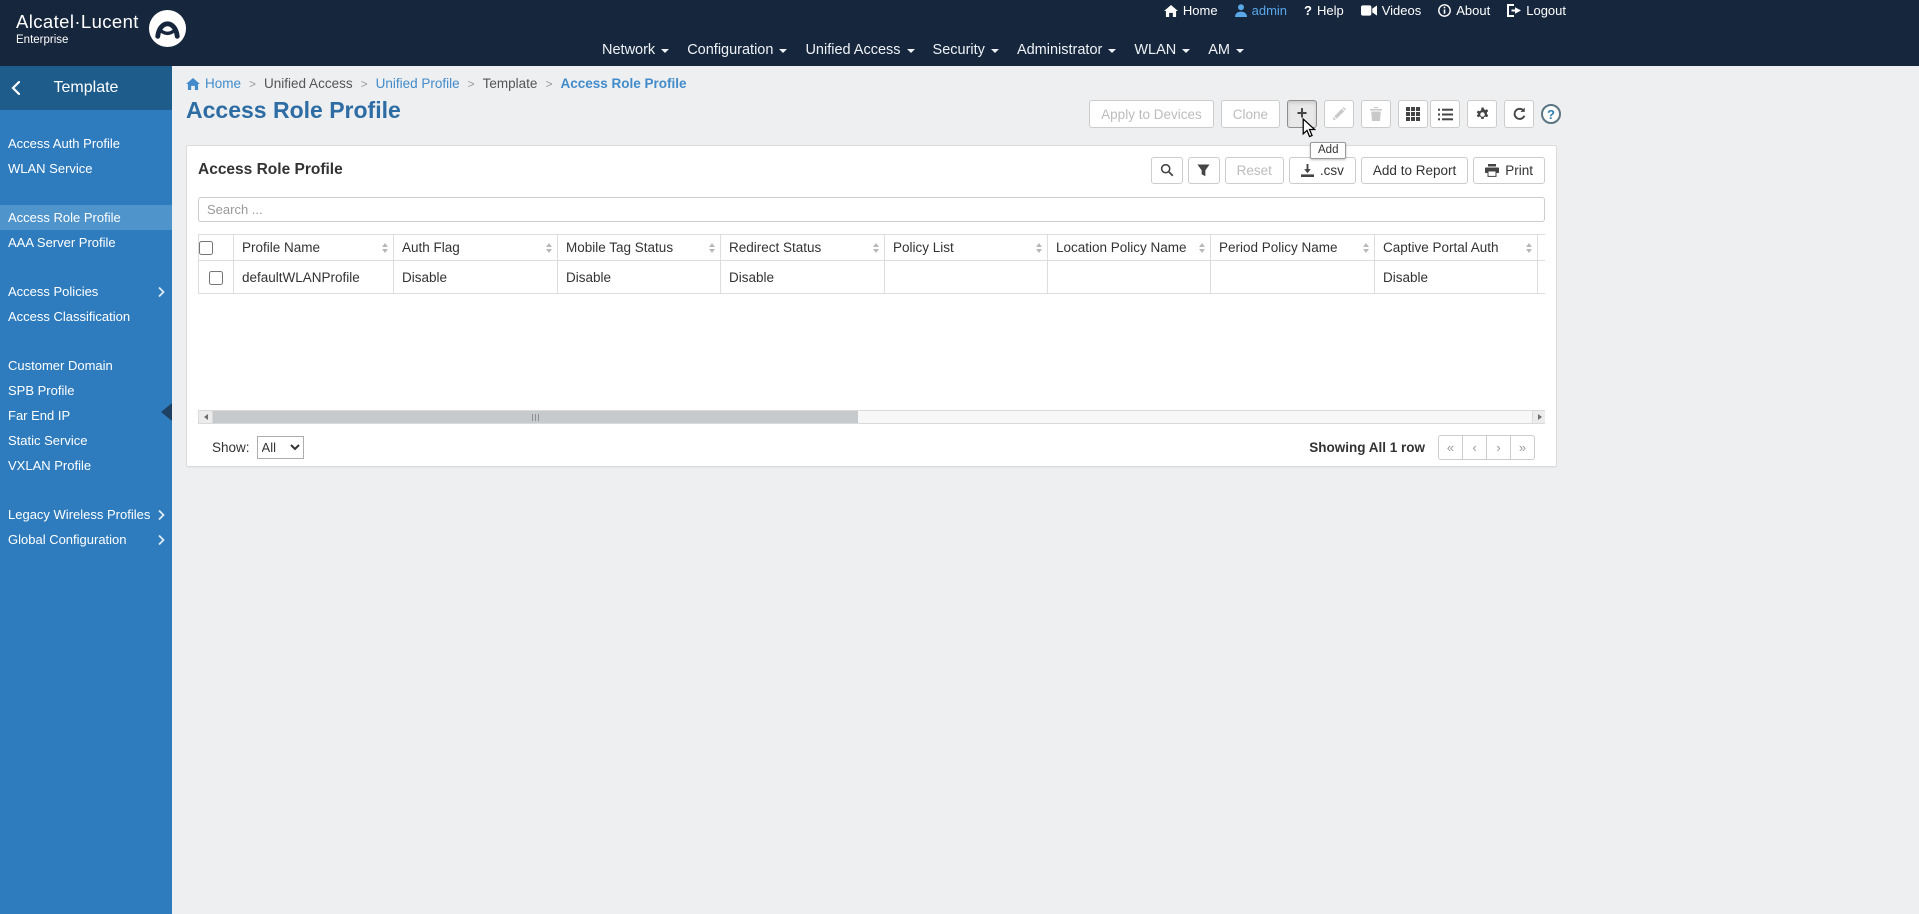  I want to click on sidebar-title: Template, so click(86, 87).